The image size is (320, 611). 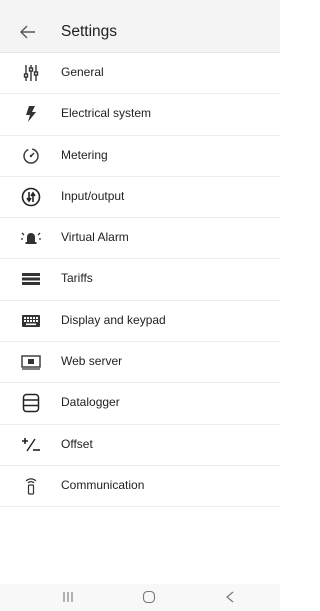 I want to click on sliders-icon, so click(x=31, y=73).